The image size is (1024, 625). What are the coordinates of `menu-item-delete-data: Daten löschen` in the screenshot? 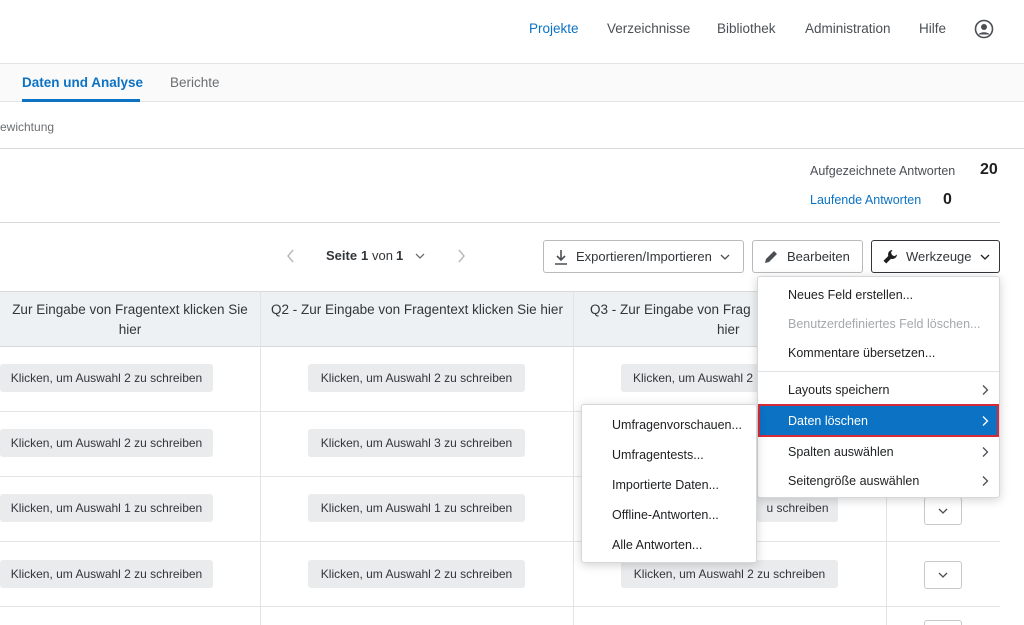 It's located at (878, 420).